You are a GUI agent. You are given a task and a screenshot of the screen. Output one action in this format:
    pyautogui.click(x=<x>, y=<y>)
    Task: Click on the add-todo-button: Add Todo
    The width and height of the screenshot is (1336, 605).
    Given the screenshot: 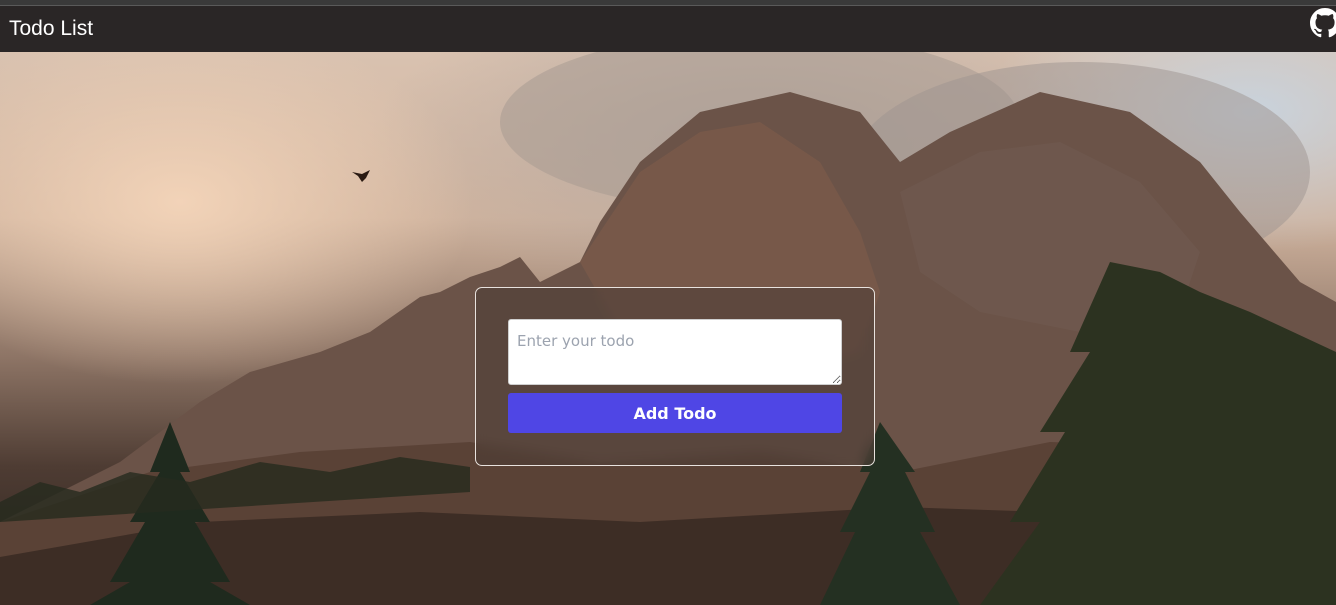 What is the action you would take?
    pyautogui.click(x=675, y=413)
    